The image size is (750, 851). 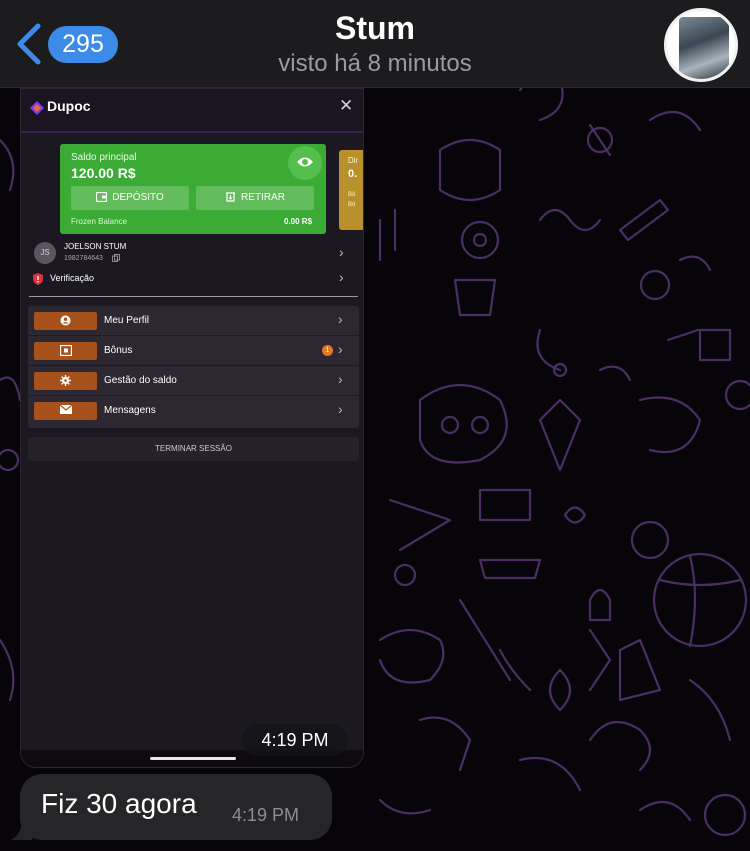 What do you see at coordinates (263, 197) in the screenshot?
I see `withdraw-label: RETIRAR` at bounding box center [263, 197].